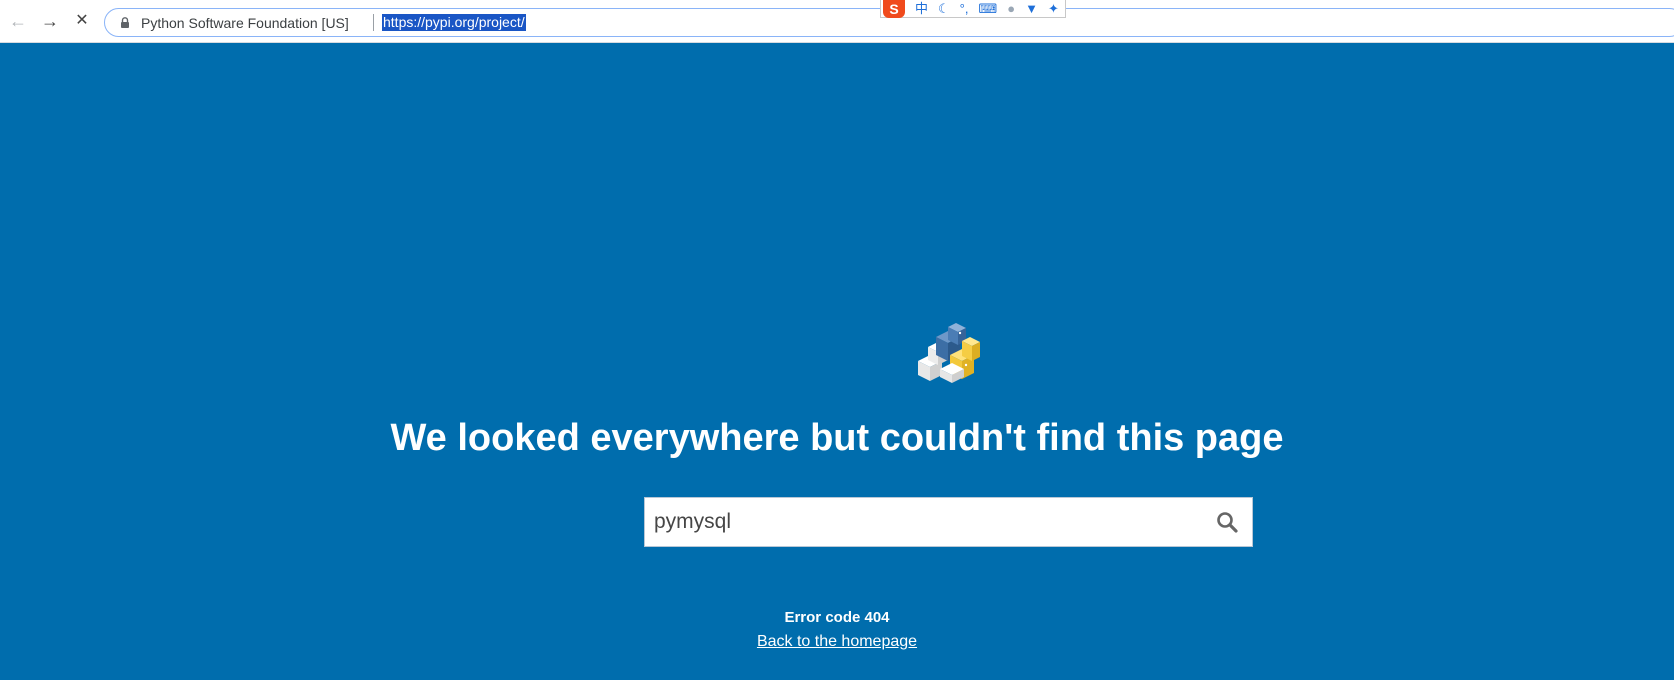 This screenshot has height=680, width=1674. What do you see at coordinates (987, 9) in the screenshot?
I see `keyboard-icon: ⌨` at bounding box center [987, 9].